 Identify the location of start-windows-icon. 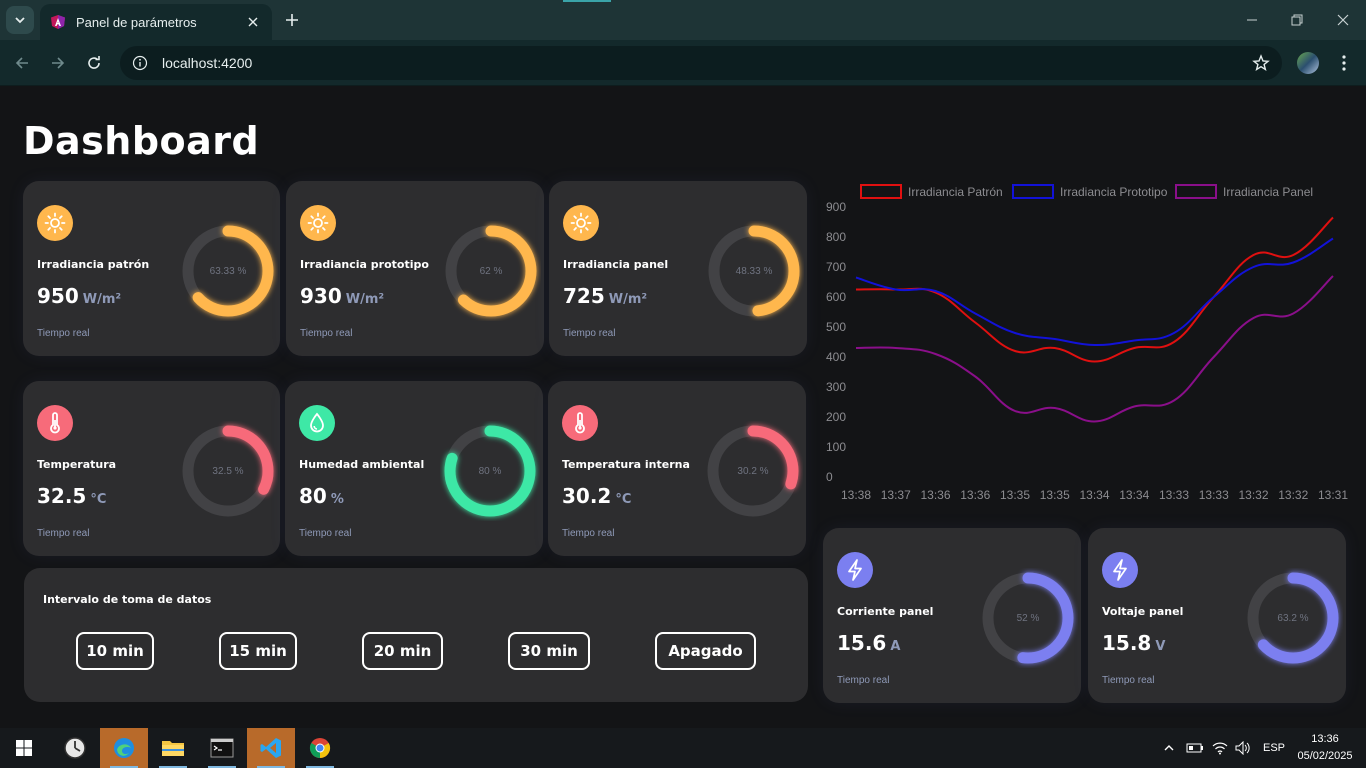
(24, 748).